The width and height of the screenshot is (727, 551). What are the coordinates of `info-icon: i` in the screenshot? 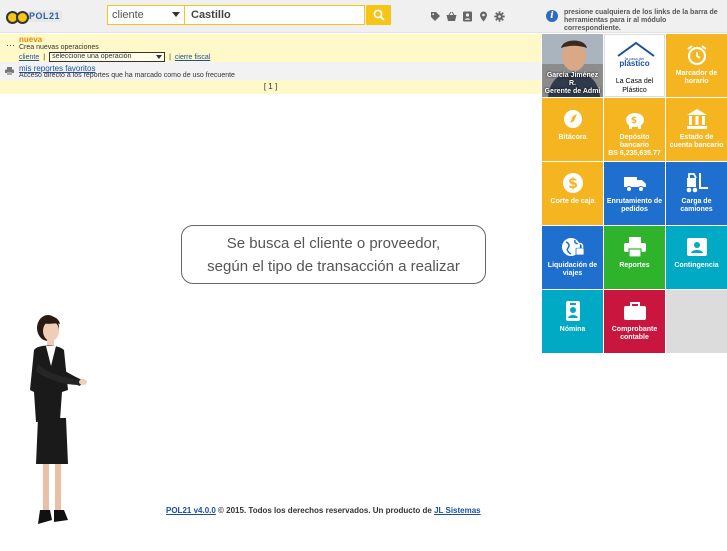 It's located at (552, 16).